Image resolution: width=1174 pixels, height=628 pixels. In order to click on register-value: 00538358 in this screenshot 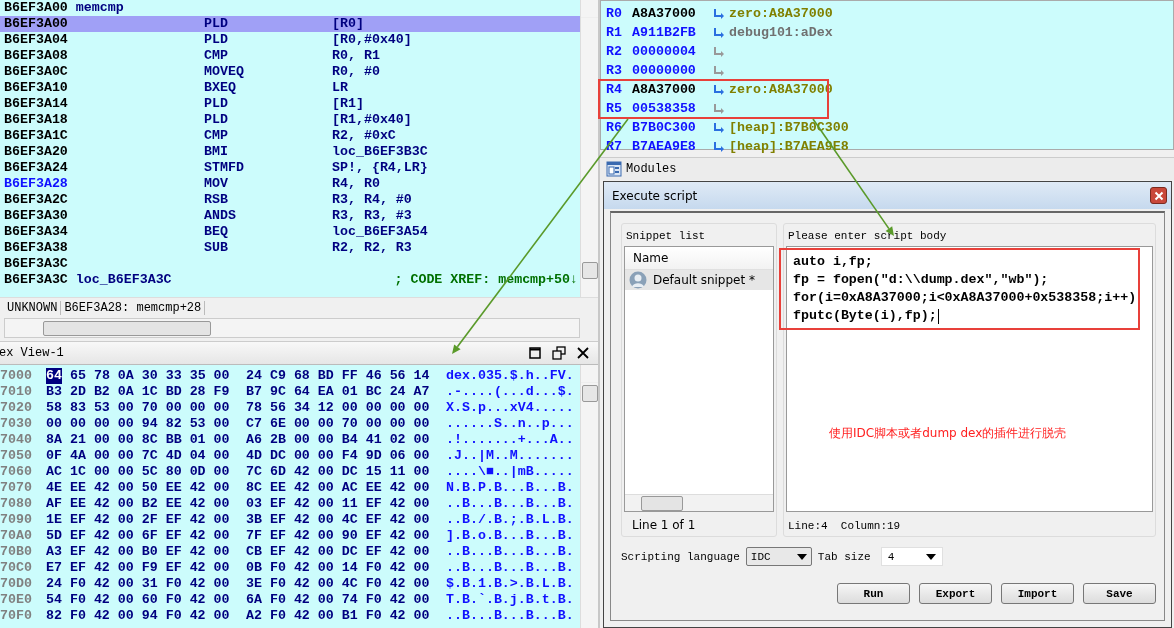, I will do `click(664, 108)`.